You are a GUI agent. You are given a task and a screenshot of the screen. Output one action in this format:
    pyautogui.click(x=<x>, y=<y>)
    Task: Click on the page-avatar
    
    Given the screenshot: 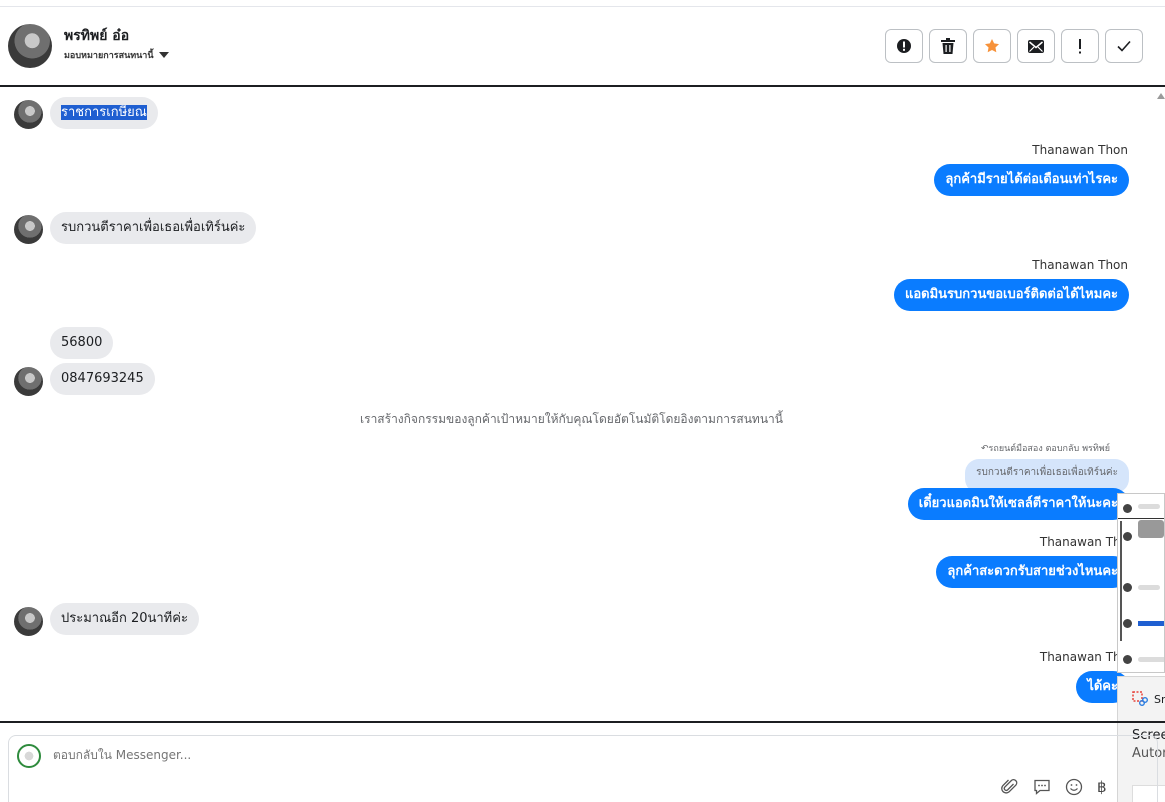 What is the action you would take?
    pyautogui.click(x=29, y=756)
    